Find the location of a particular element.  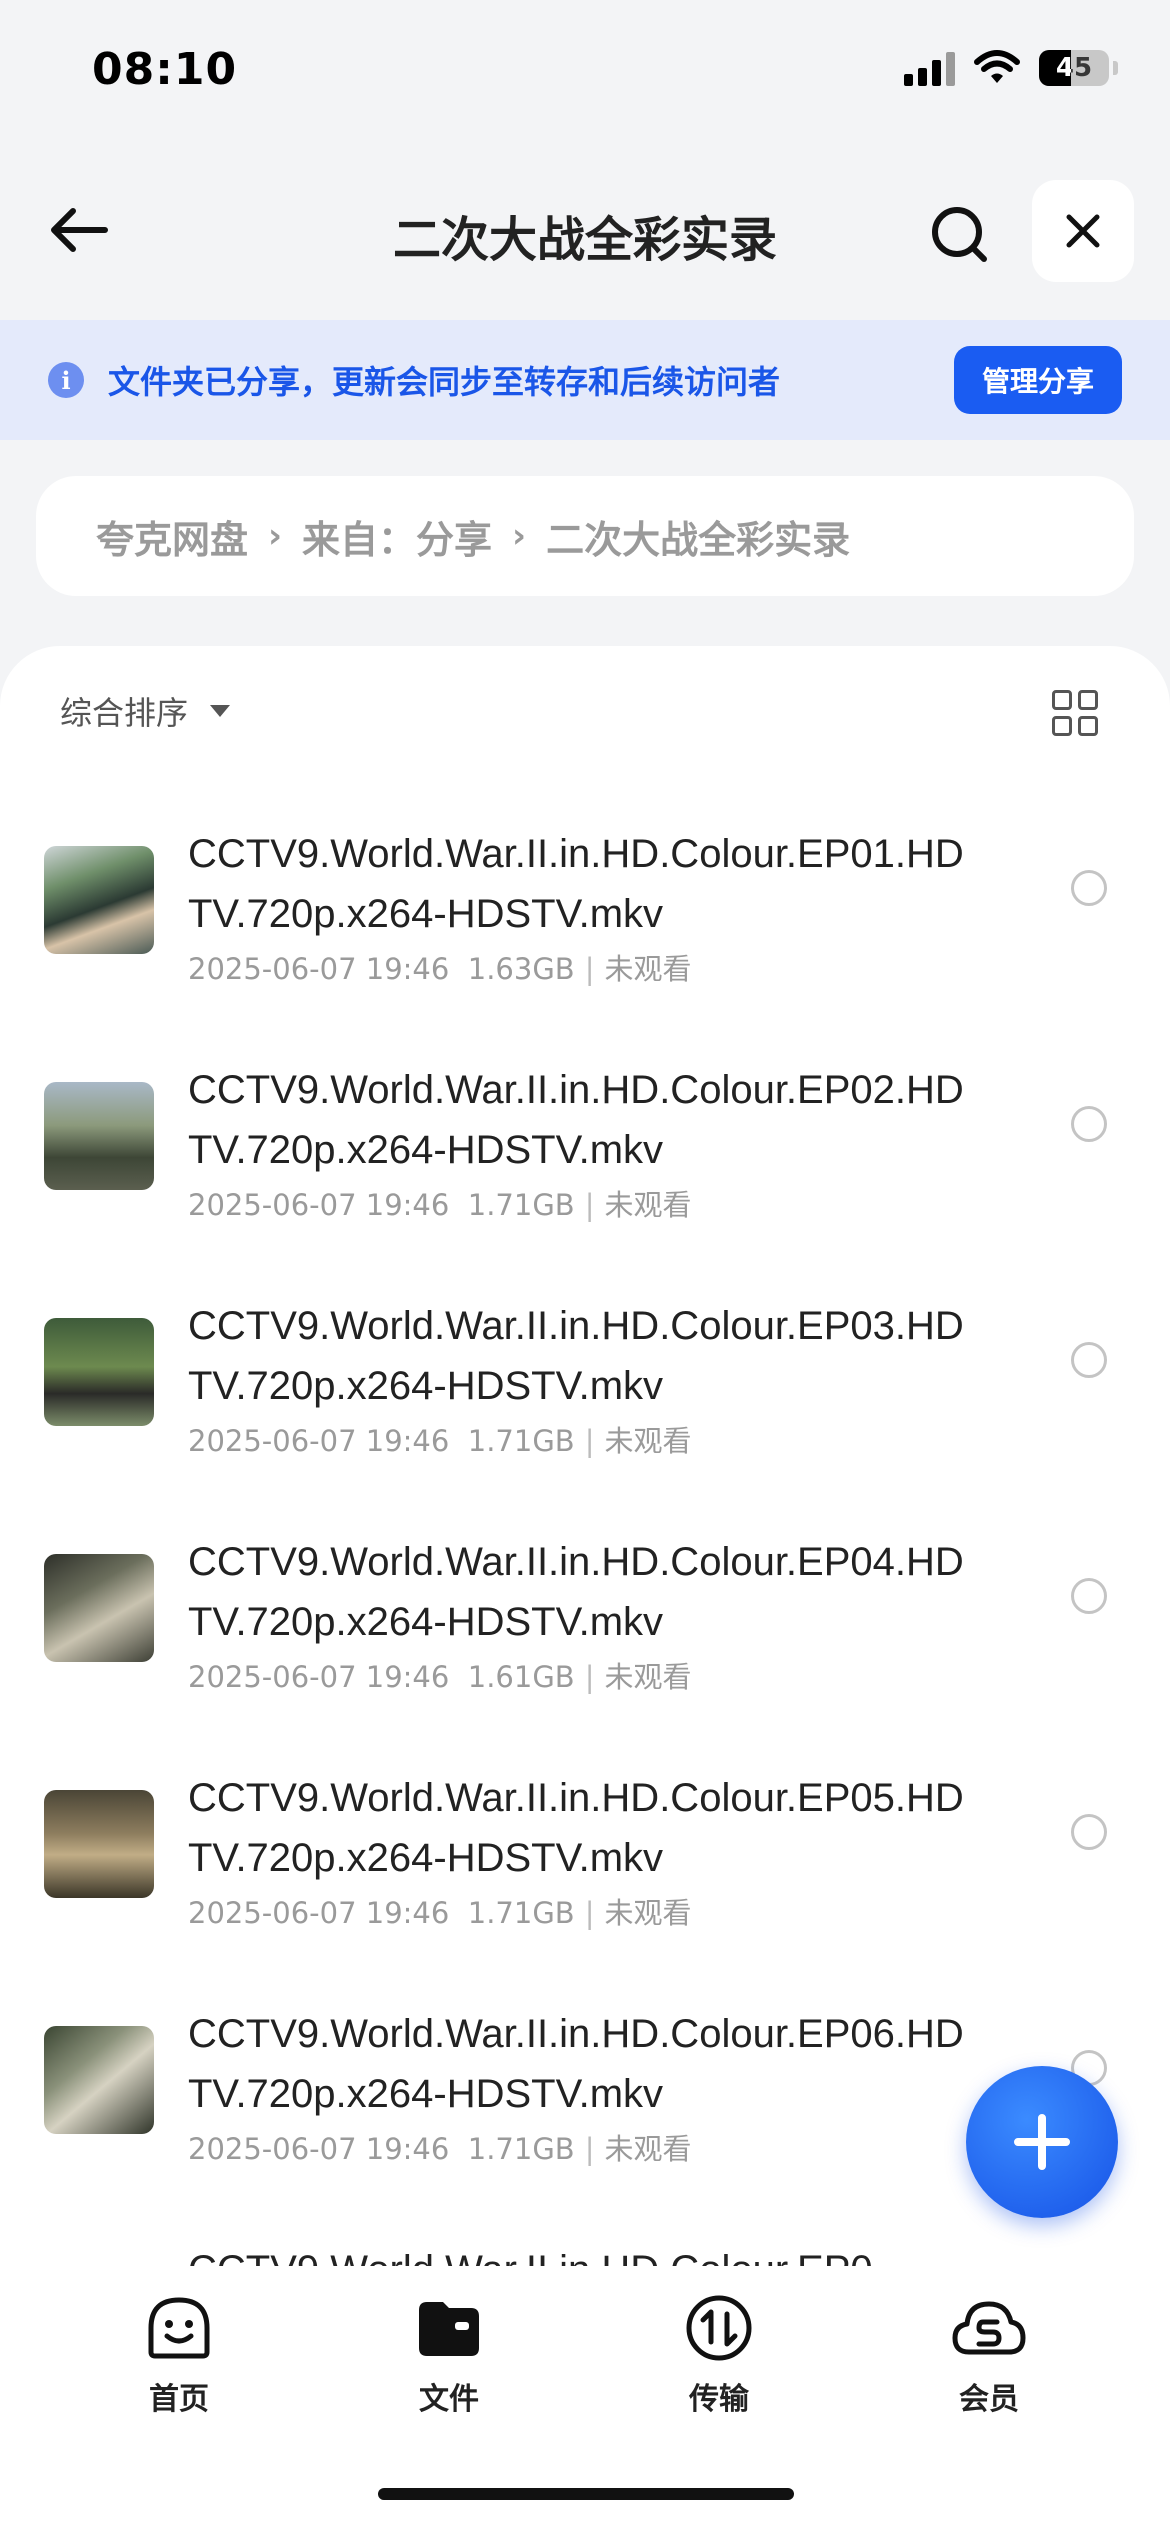

breadcrumb-item-share: 来自：分享 is located at coordinates (397, 536).